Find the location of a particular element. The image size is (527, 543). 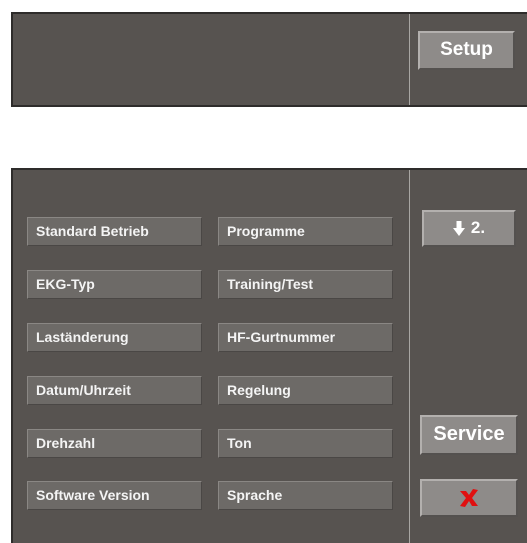

arrow-down-icon is located at coordinates (458, 228).